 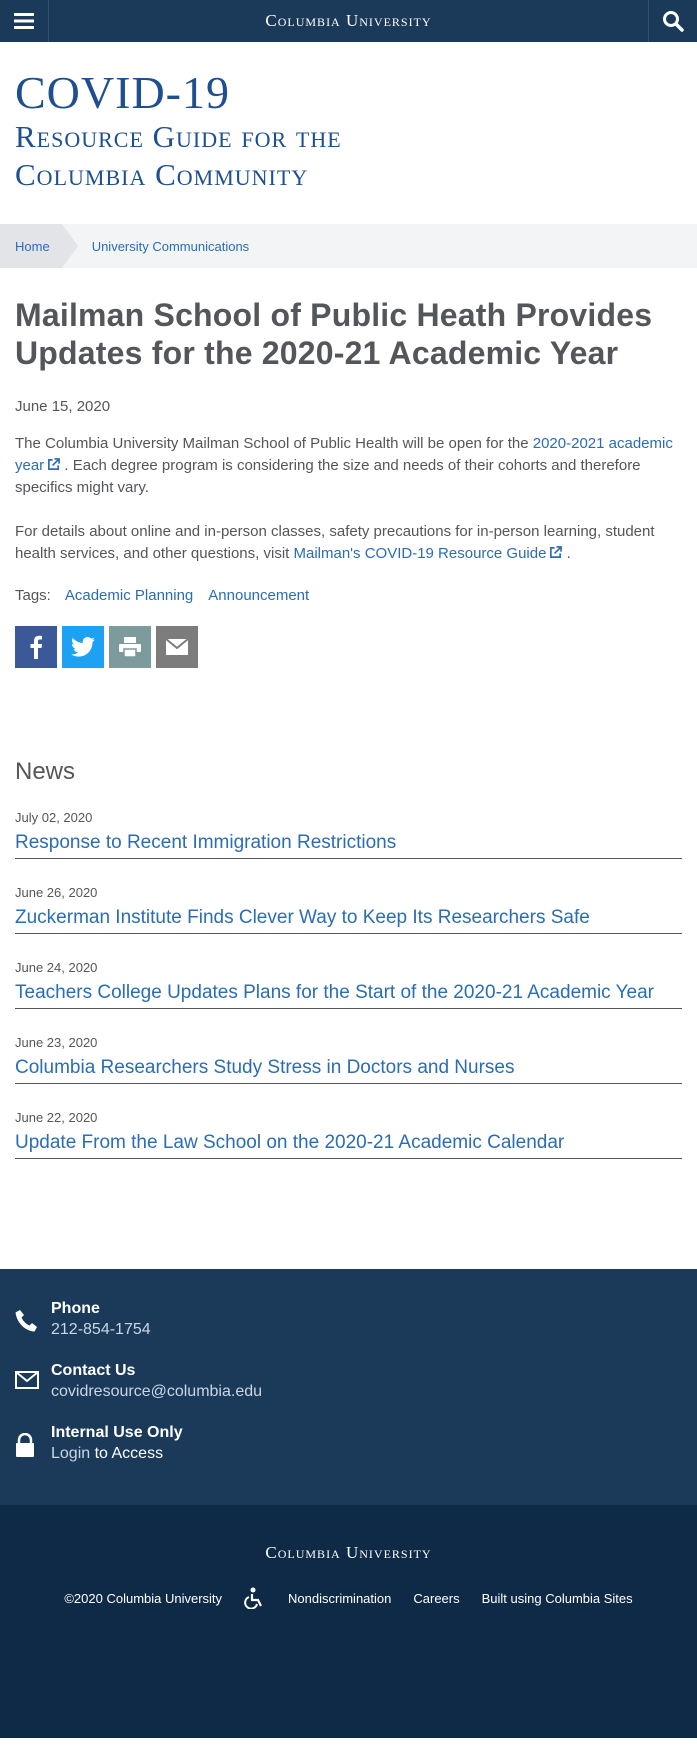 I want to click on breadcrumb-current-link: University Communications, so click(x=171, y=246).